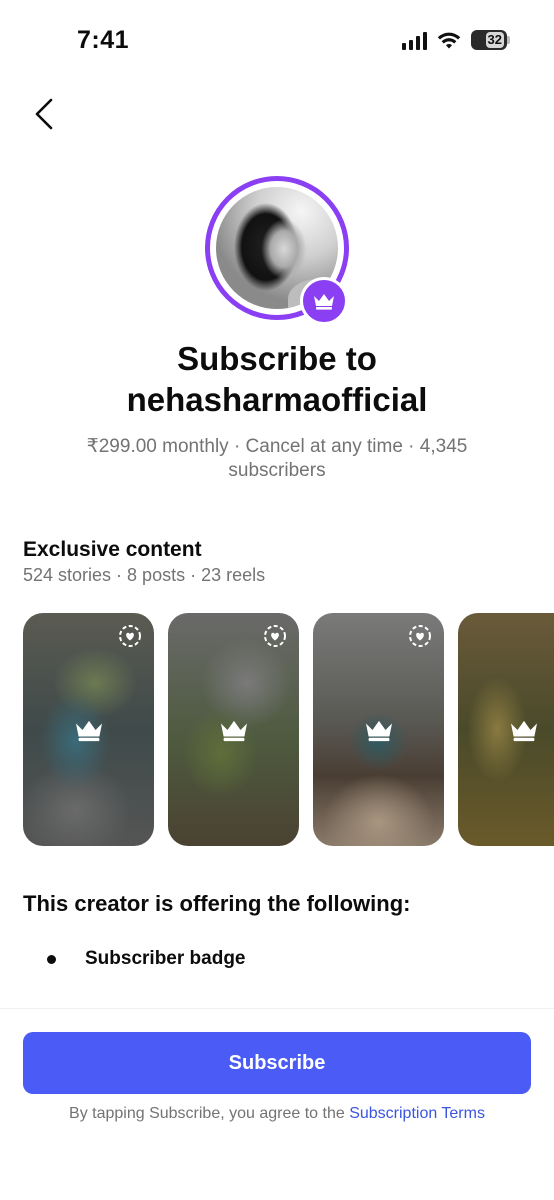 This screenshot has height=1200, width=554. What do you see at coordinates (51, 959) in the screenshot?
I see `bullet-icon` at bounding box center [51, 959].